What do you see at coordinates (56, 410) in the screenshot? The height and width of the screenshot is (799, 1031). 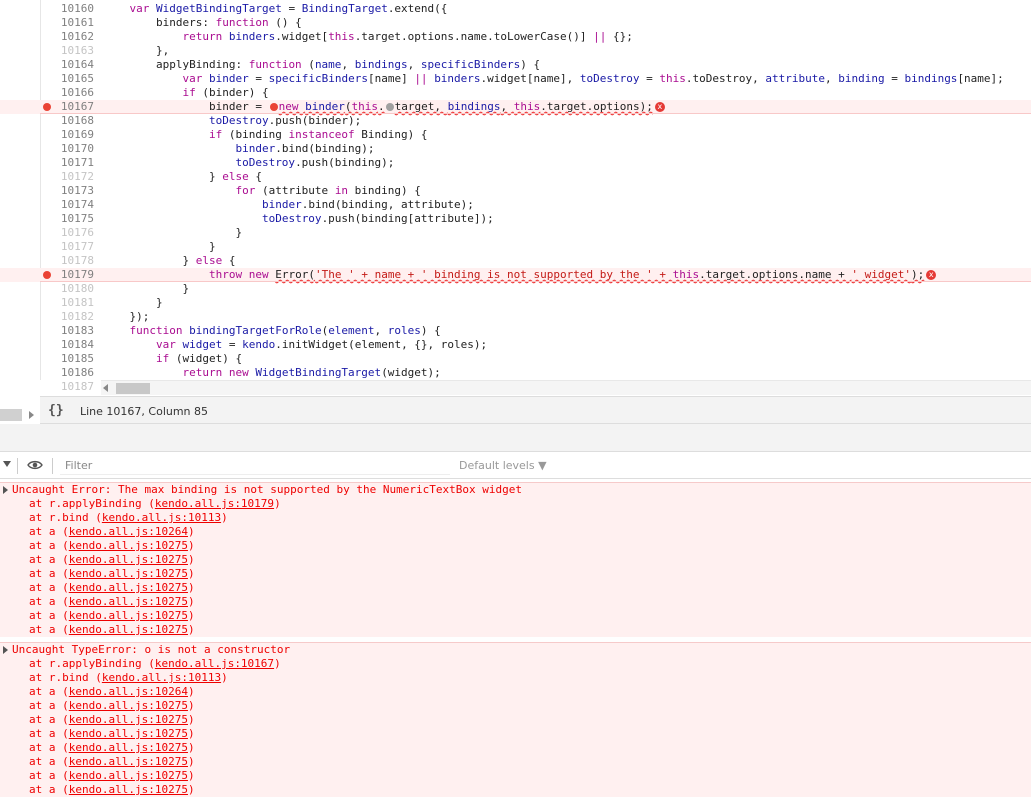 I see `pretty-print-button: {}` at bounding box center [56, 410].